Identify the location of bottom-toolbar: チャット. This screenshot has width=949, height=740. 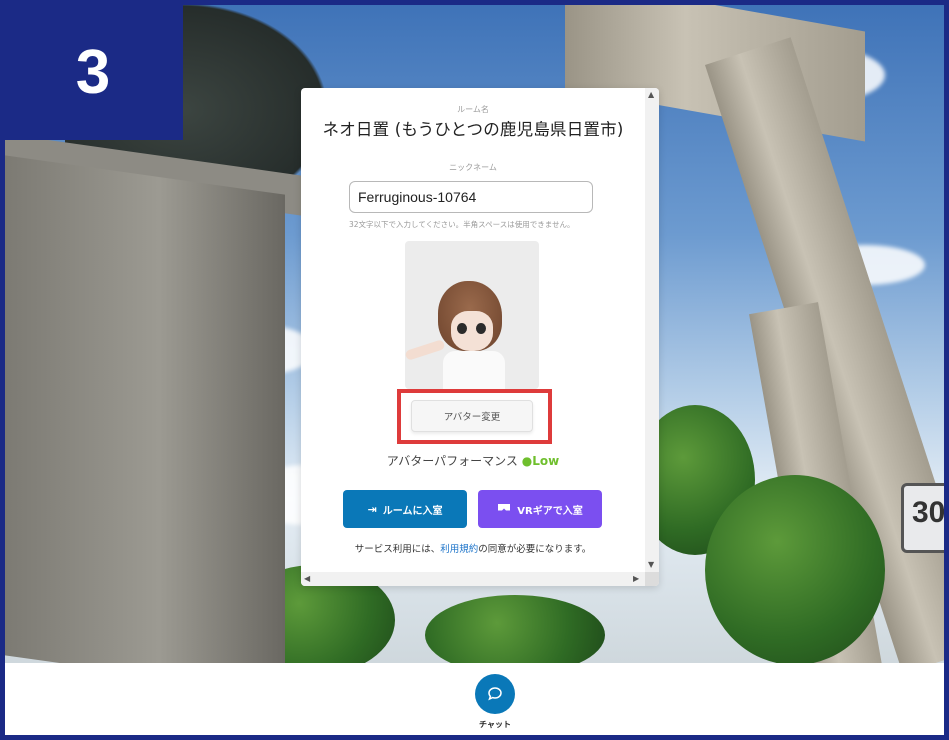
(474, 699).